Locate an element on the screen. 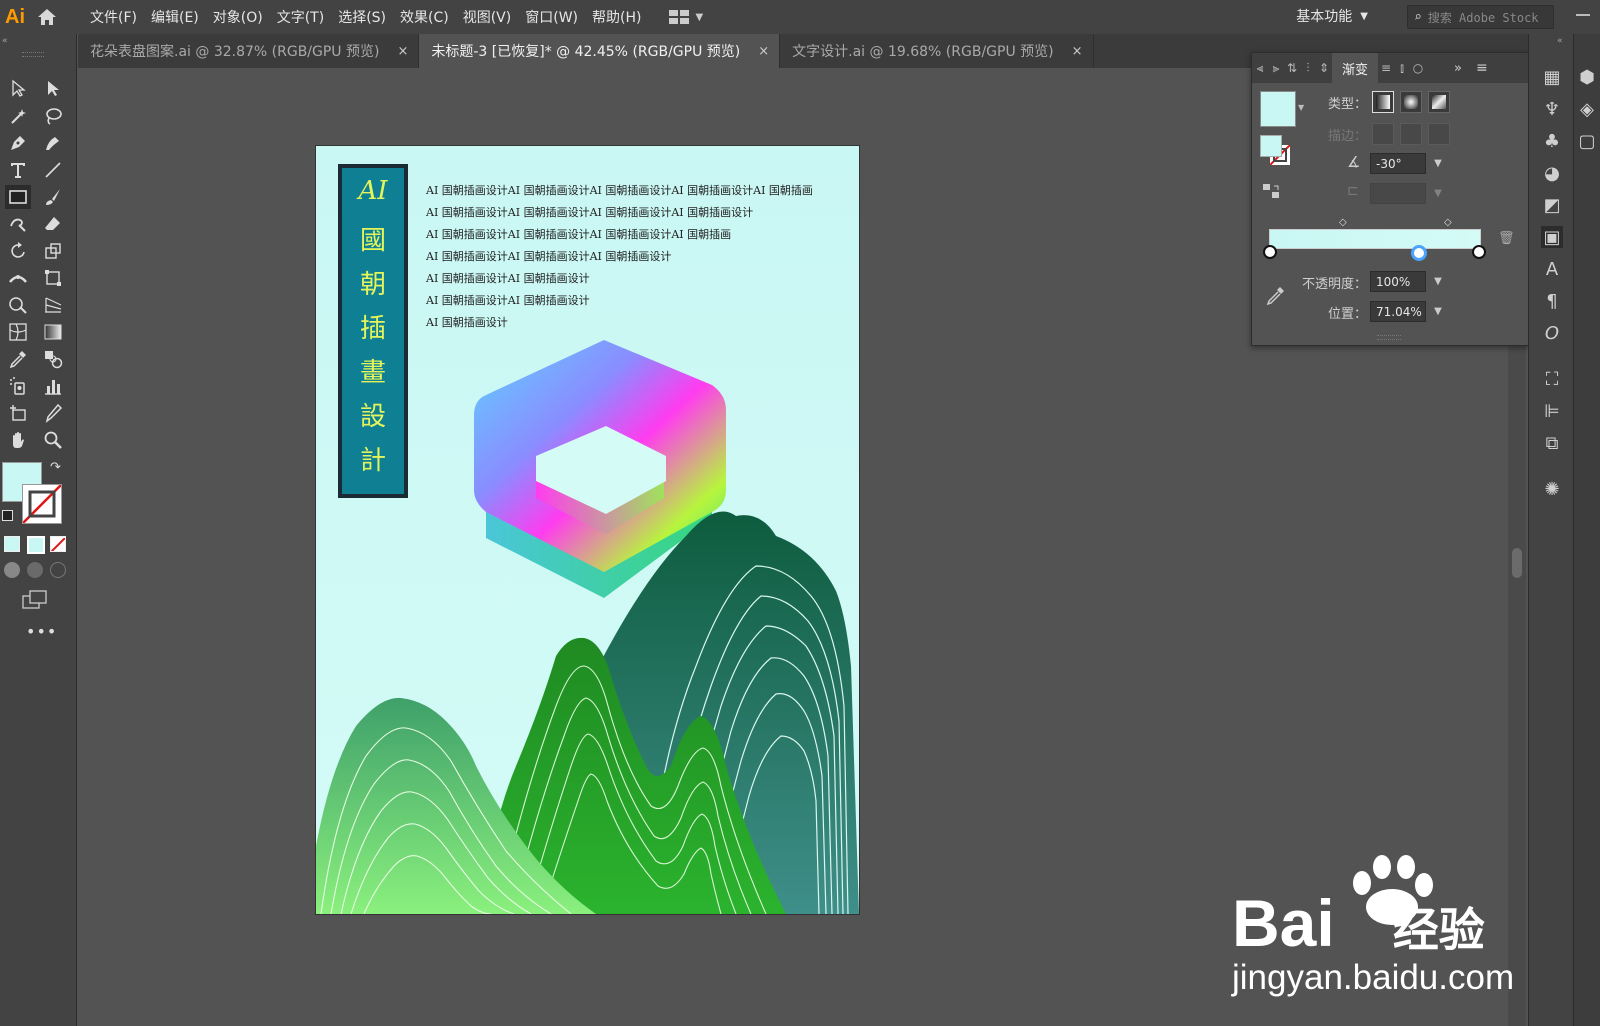  pen-tool-icon is located at coordinates (18, 143).